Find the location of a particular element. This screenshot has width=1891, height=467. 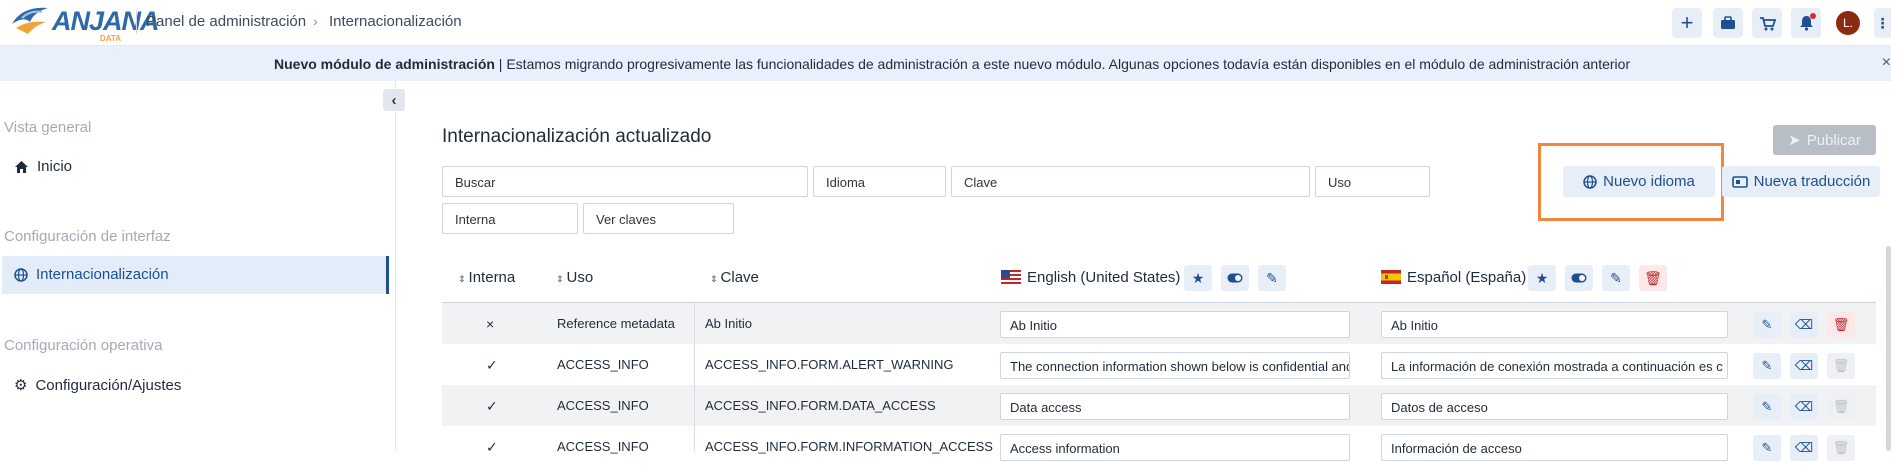

sidebar-item-inicio: Inicio is located at coordinates (43, 166).